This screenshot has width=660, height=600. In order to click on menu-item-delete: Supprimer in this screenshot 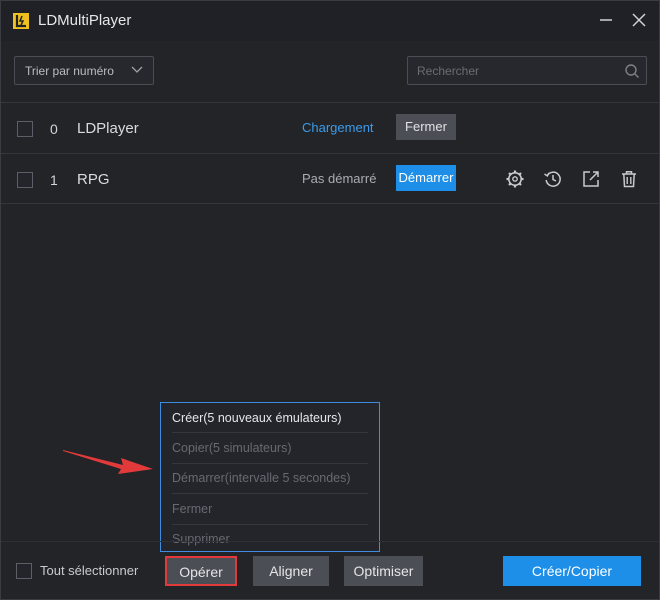, I will do `click(201, 539)`.